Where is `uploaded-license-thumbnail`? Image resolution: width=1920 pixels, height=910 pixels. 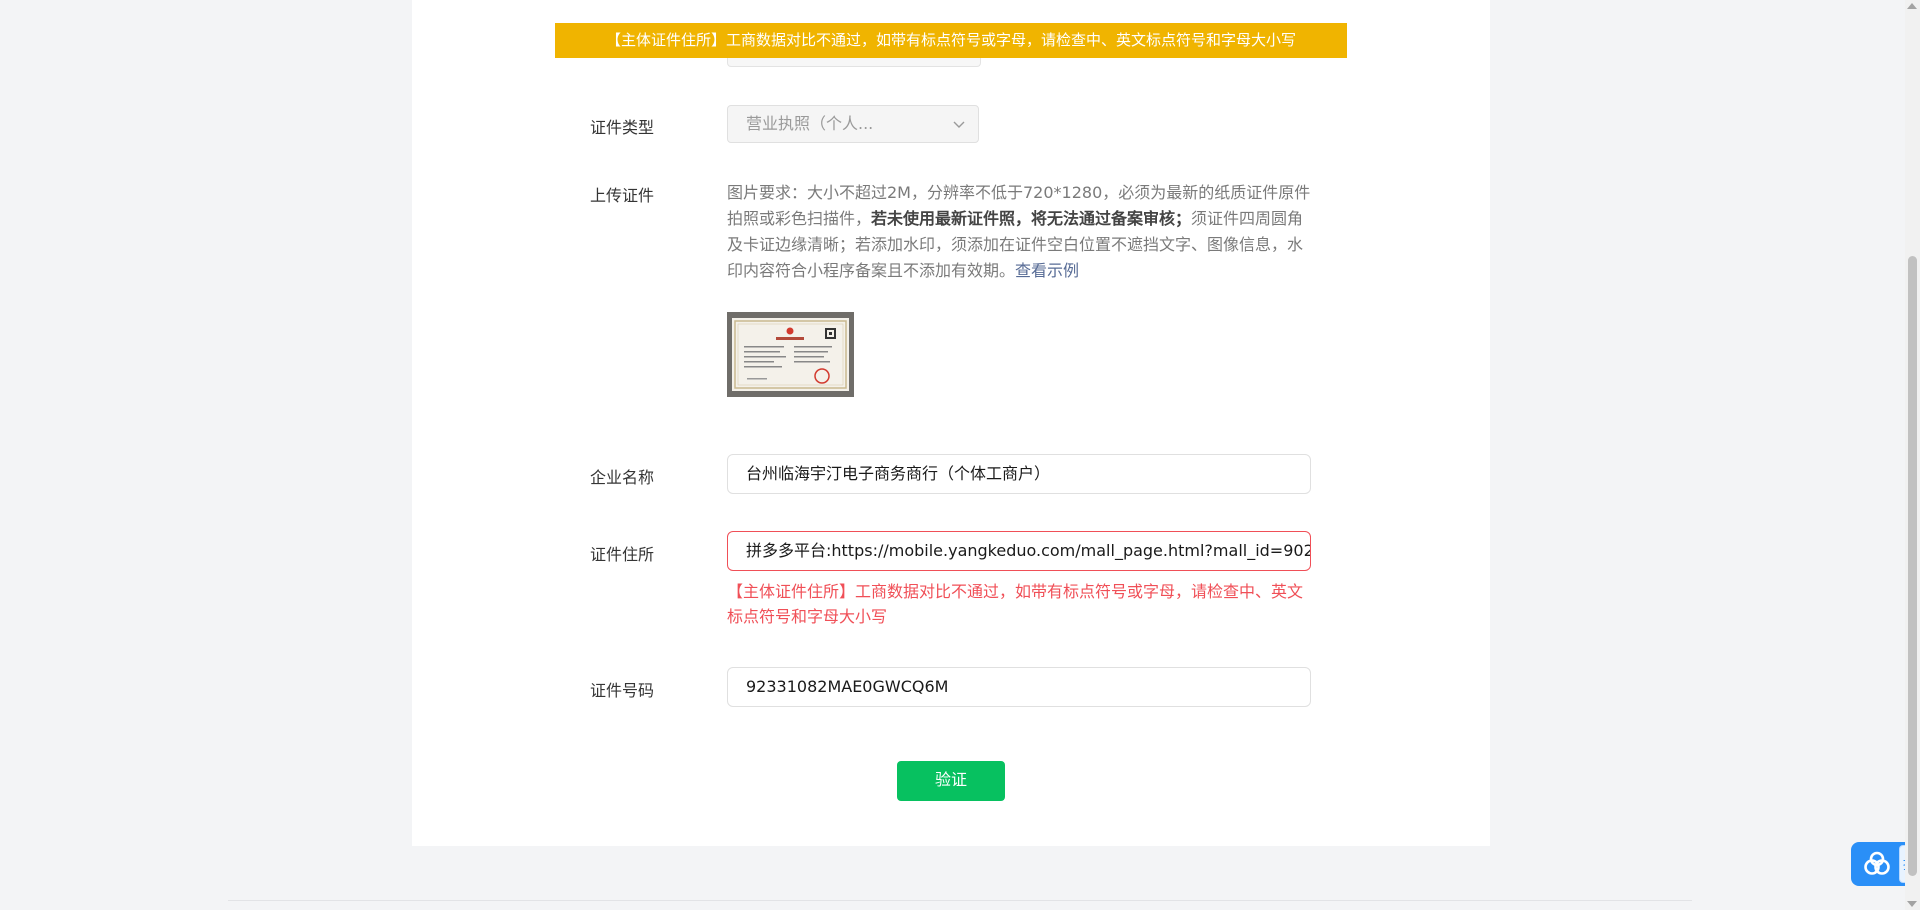 uploaded-license-thumbnail is located at coordinates (790, 354).